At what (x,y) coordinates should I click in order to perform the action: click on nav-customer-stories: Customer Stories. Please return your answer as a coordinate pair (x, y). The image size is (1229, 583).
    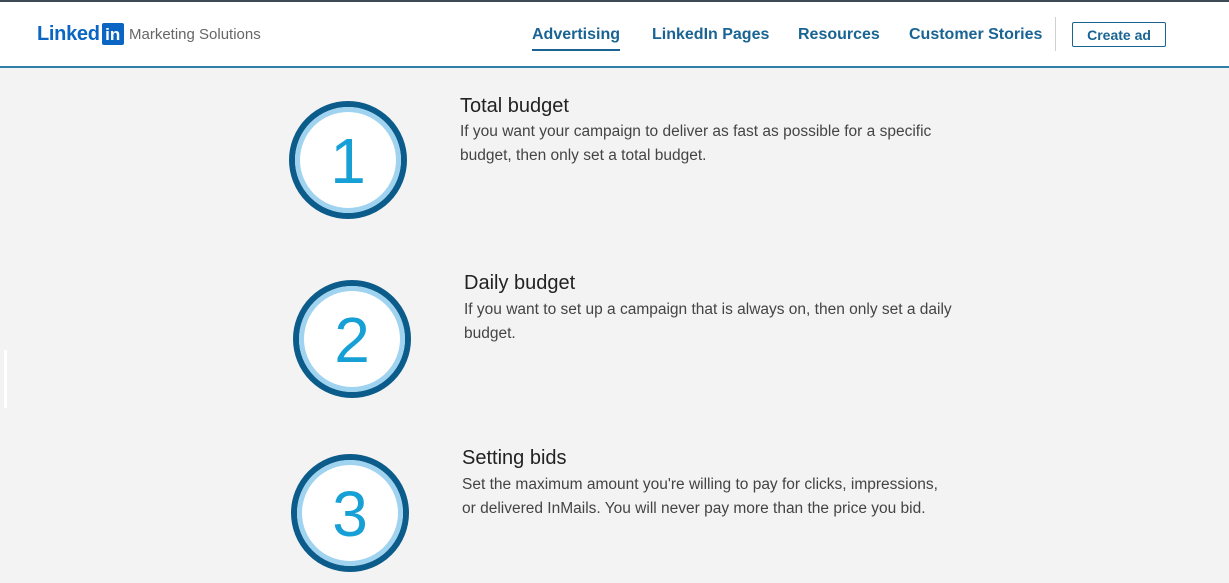
    Looking at the image, I should click on (975, 35).